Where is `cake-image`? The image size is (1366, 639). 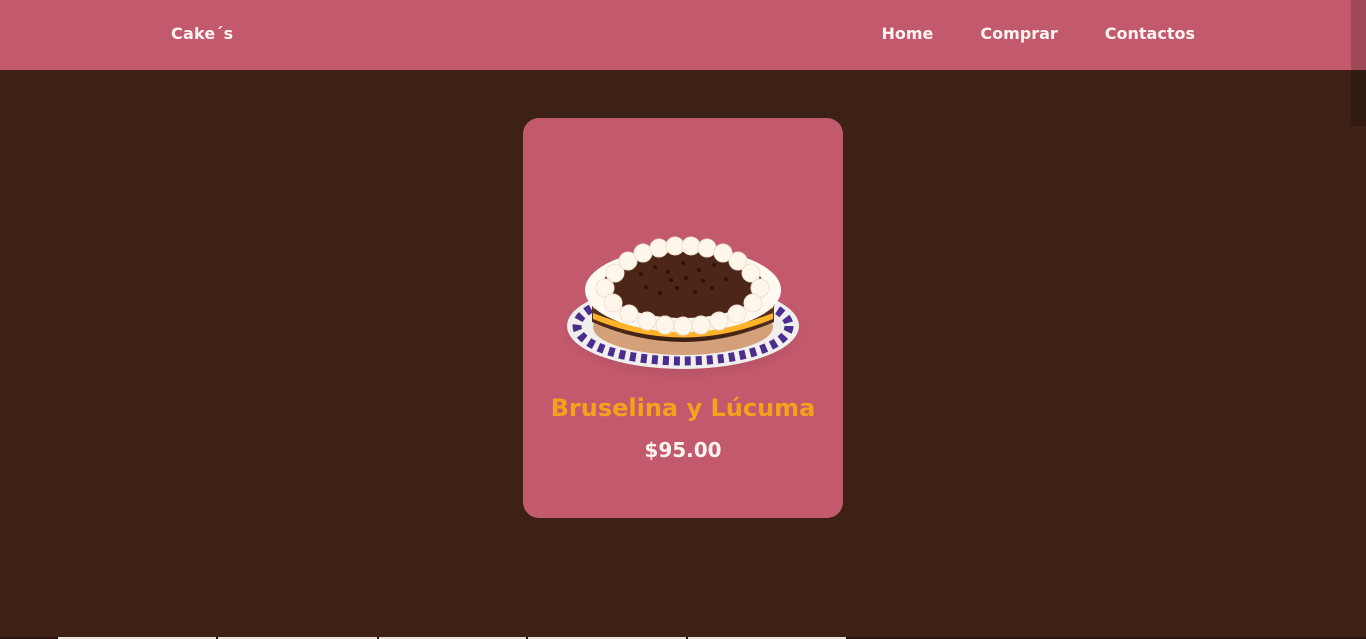
cake-image is located at coordinates (683, 314).